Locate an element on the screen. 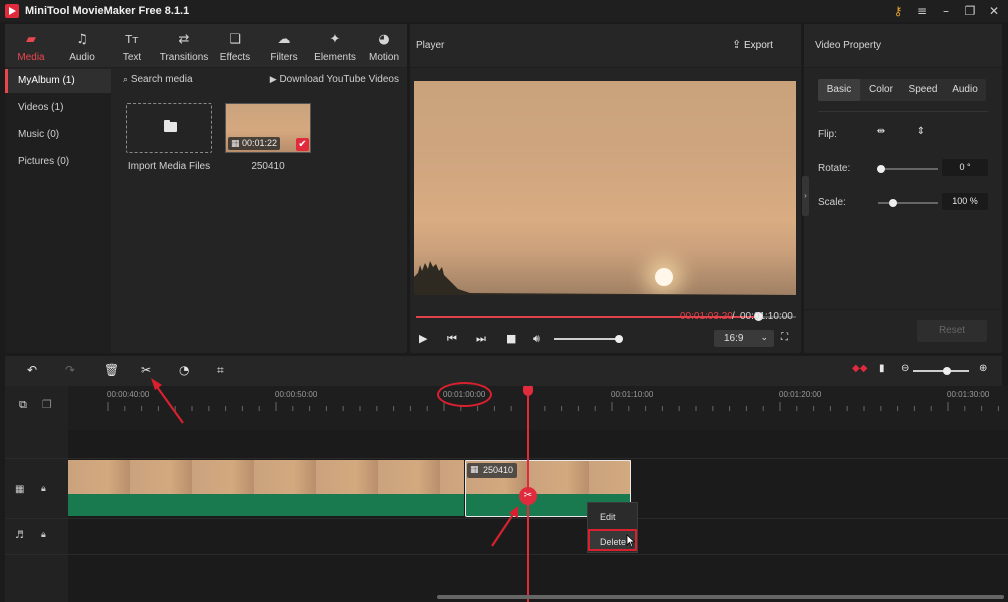 This screenshot has height=602, width=1008. zoom-in-icon: ⊕ is located at coordinates (983, 368).